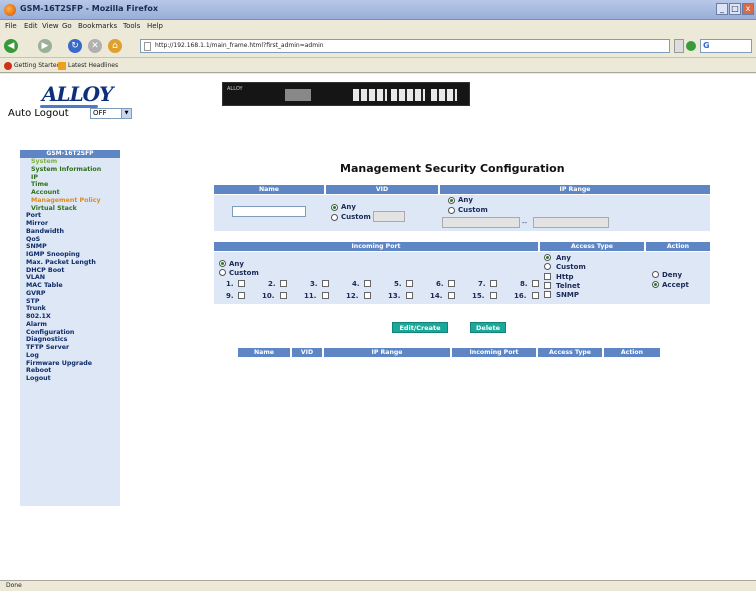 Image resolution: width=756 pixels, height=591 pixels. Describe the element at coordinates (488, 327) in the screenshot. I see `delete-button: Delete` at that location.